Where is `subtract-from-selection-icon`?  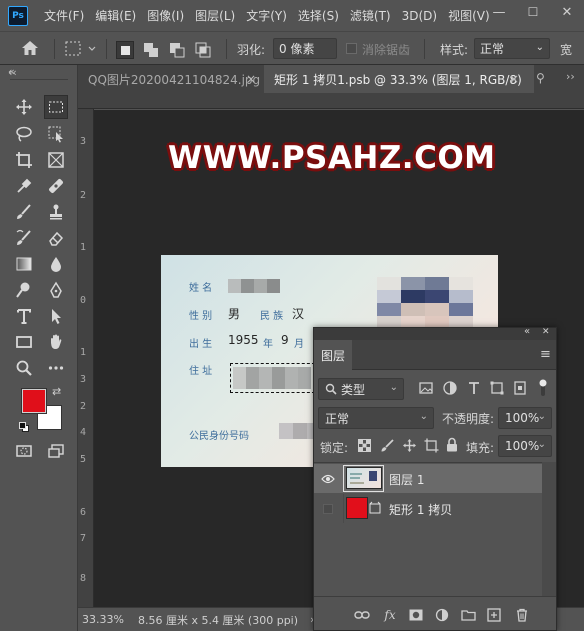 subtract-from-selection-icon is located at coordinates (177, 50).